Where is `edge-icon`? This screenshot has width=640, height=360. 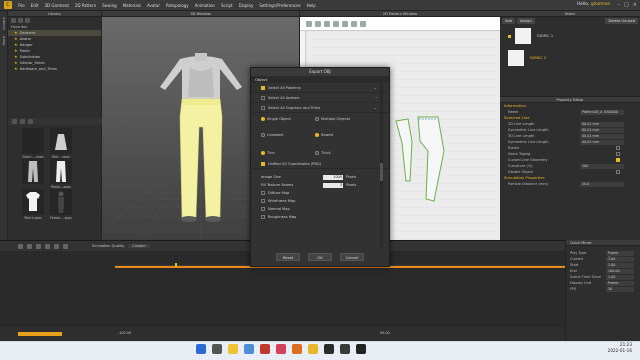
edge-icon is located at coordinates (249, 349).